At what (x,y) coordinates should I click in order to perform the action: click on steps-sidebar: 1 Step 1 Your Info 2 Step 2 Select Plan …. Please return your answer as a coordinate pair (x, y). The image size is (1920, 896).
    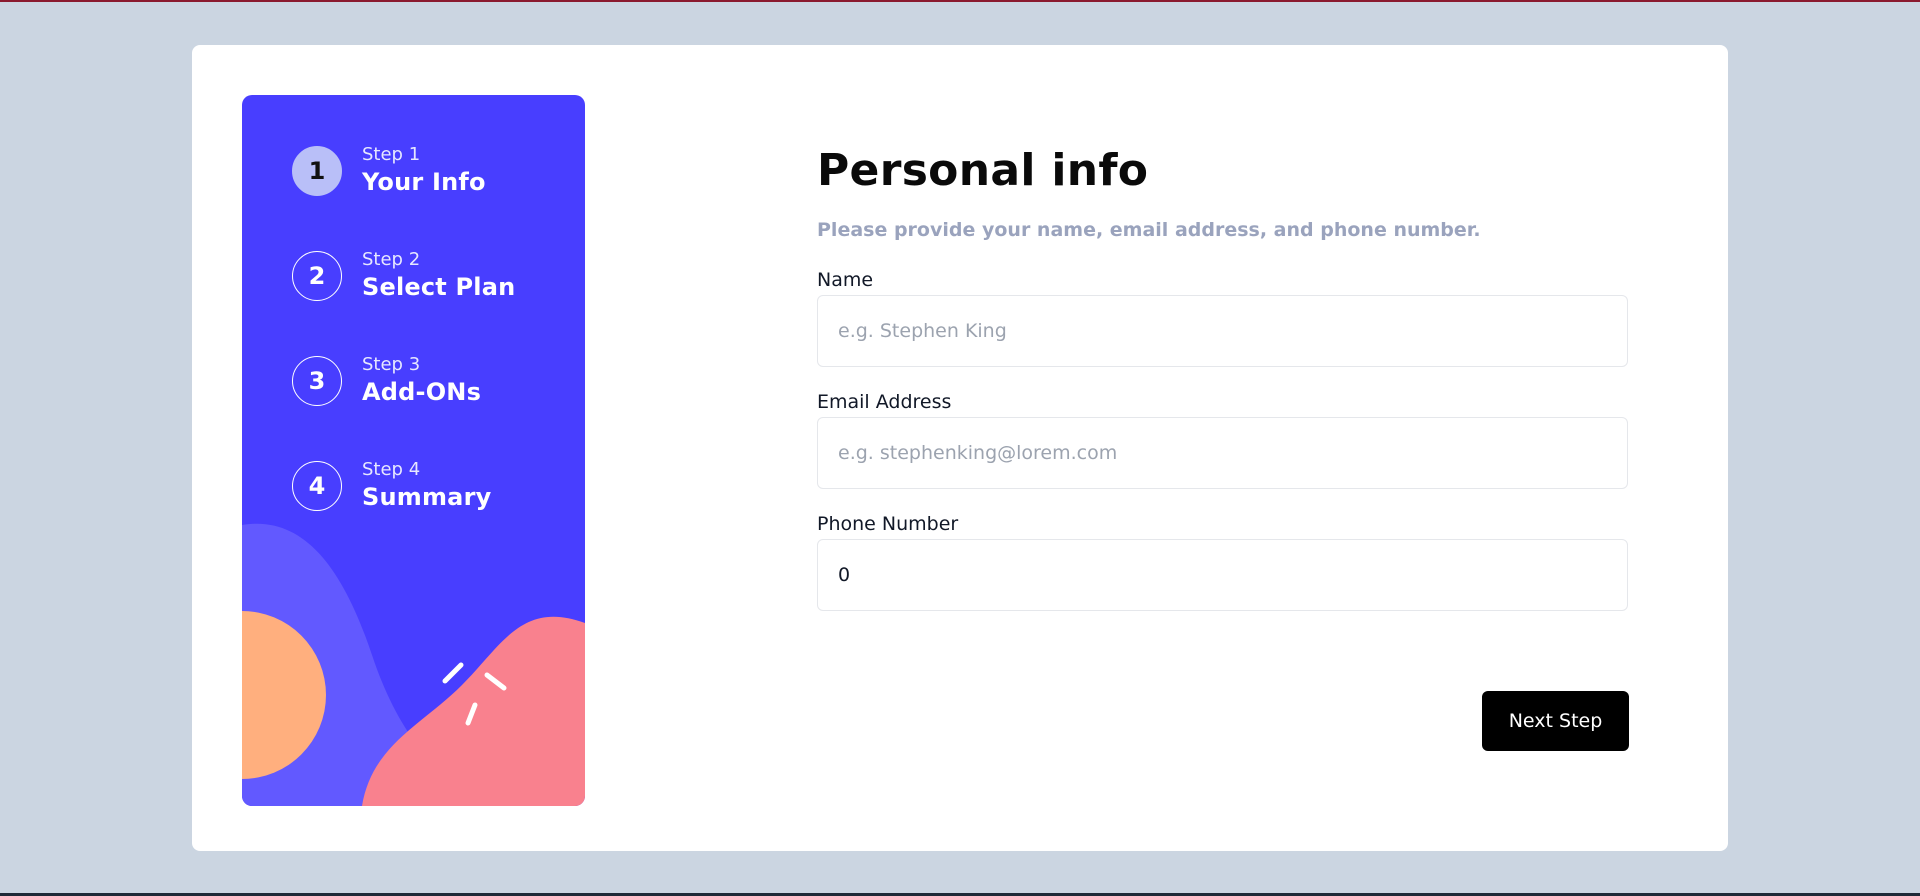
    Looking at the image, I should click on (413, 450).